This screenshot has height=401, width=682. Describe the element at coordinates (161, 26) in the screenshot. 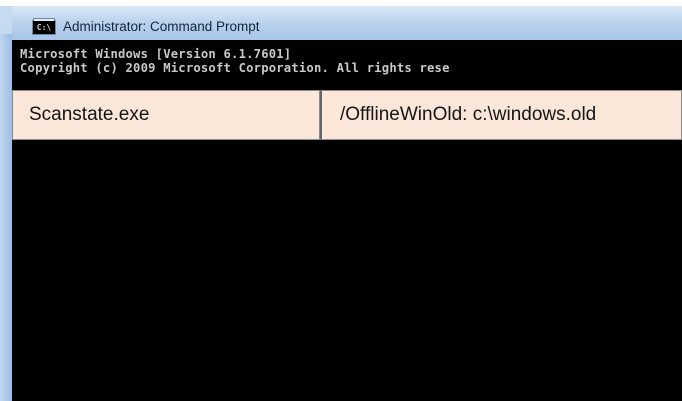

I see `window-title: Administrator: Command Prompt` at that location.